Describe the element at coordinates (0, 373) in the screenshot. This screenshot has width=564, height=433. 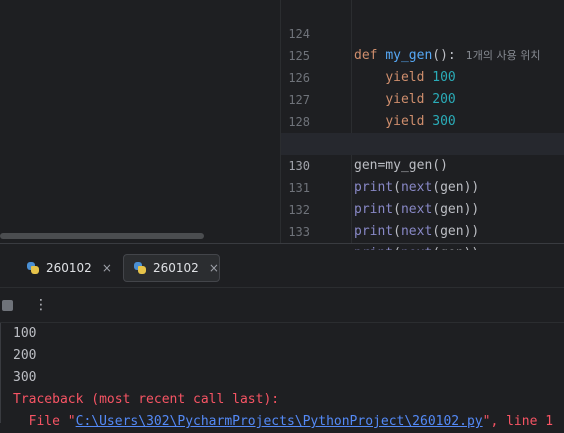
I see `console-border` at that location.